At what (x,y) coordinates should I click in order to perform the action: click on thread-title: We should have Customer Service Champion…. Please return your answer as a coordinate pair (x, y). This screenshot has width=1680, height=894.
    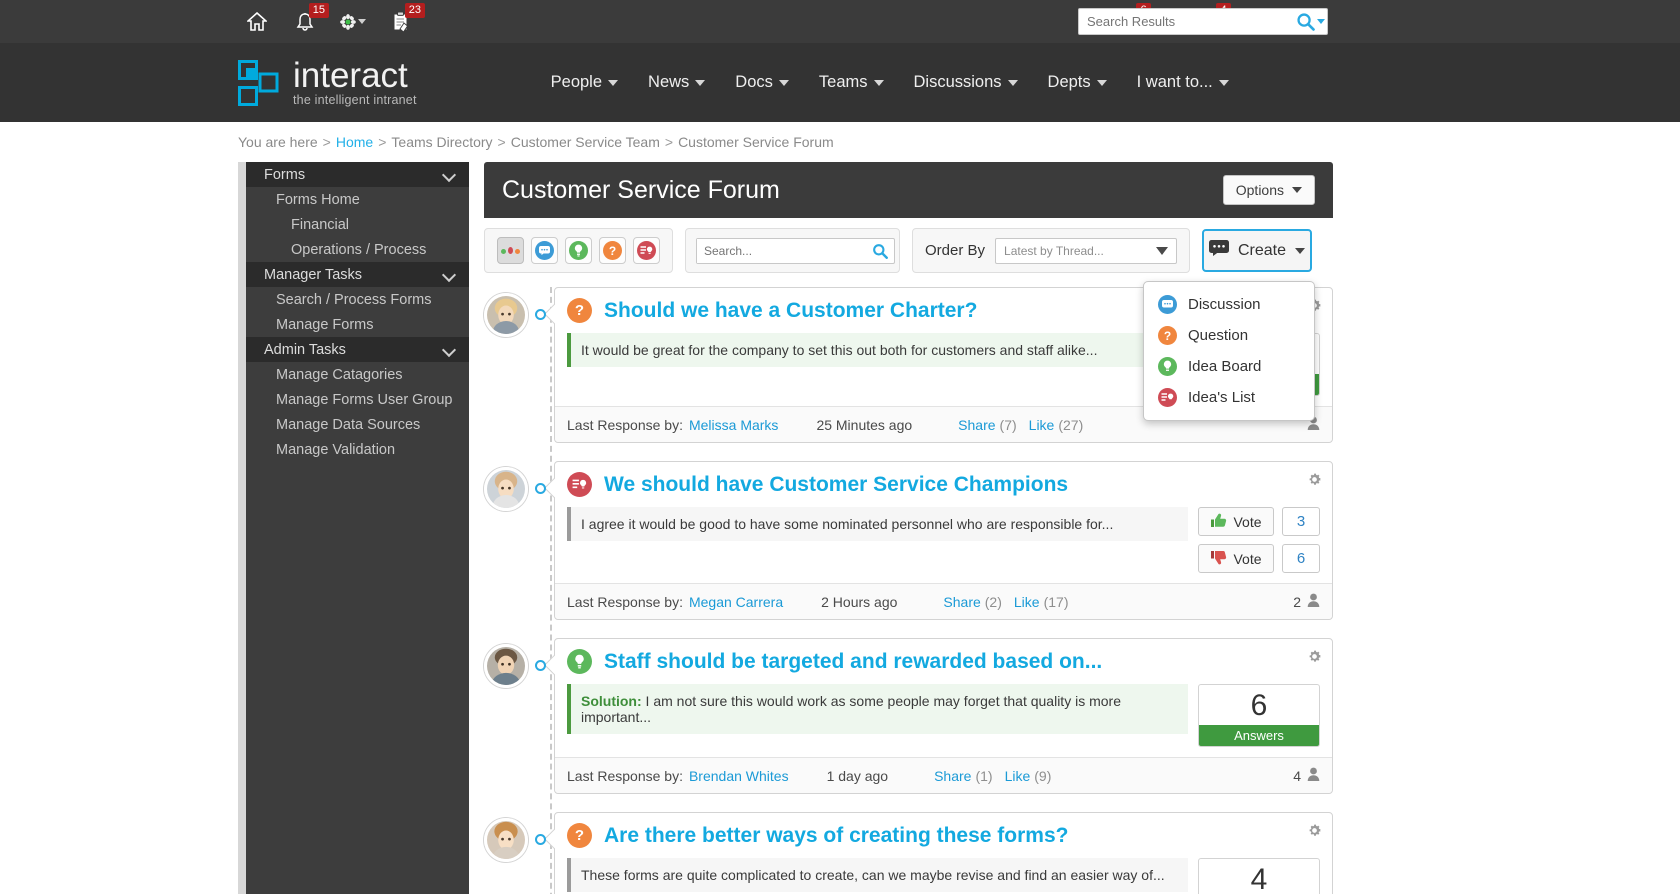
    Looking at the image, I should click on (836, 485).